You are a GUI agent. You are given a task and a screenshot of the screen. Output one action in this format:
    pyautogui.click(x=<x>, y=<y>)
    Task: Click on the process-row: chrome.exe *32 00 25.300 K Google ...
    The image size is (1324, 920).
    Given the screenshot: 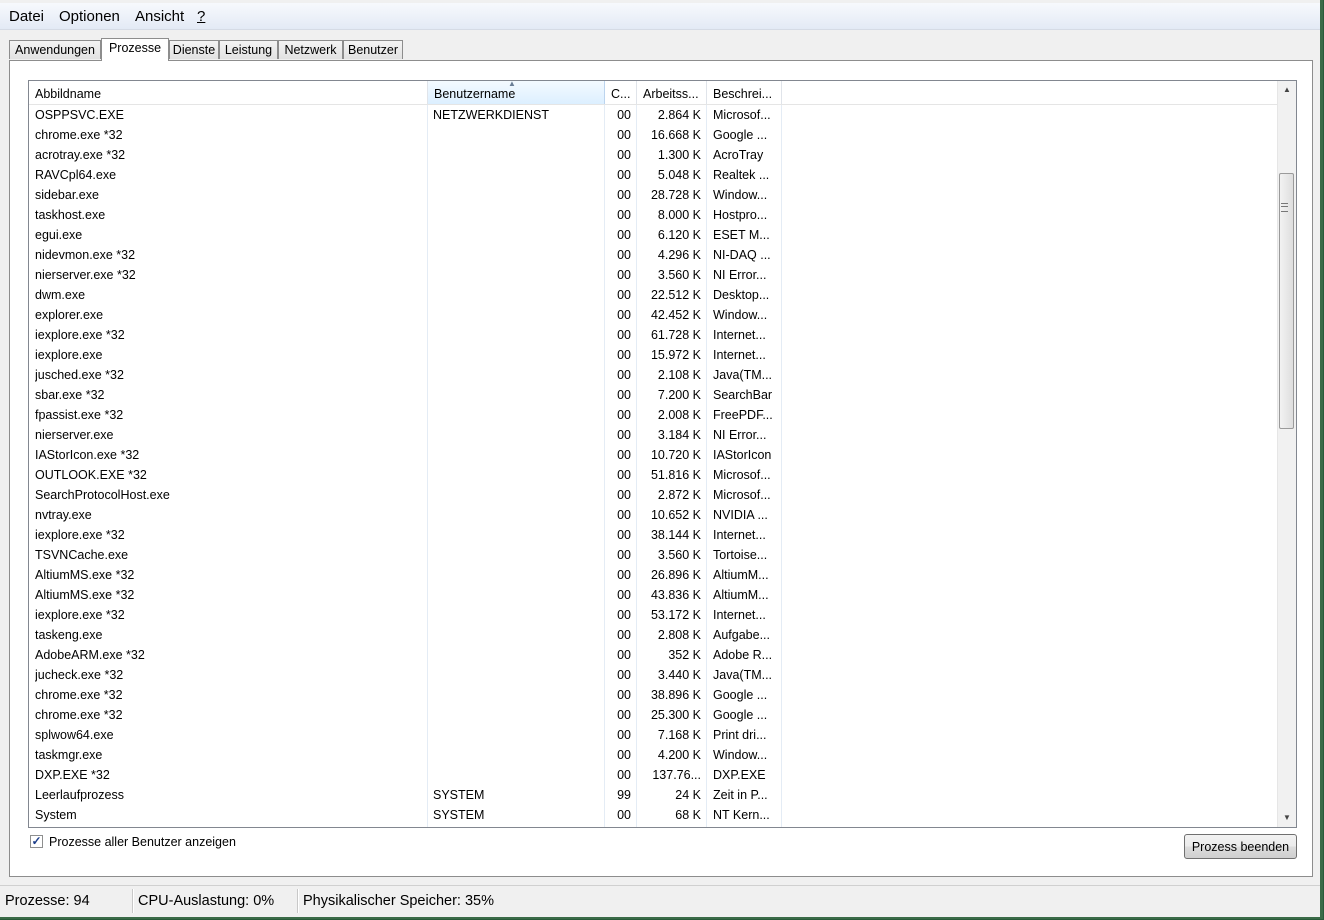 What is the action you would take?
    pyautogui.click(x=653, y=715)
    